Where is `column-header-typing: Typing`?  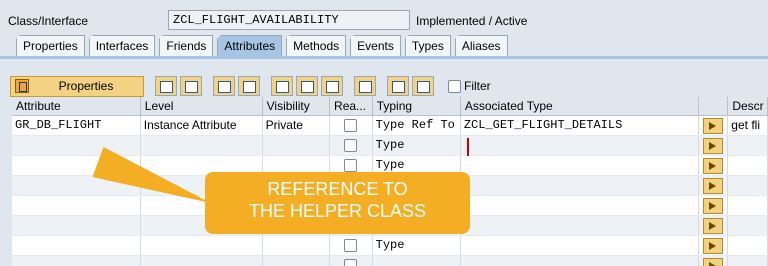 column-header-typing: Typing is located at coordinates (417, 106).